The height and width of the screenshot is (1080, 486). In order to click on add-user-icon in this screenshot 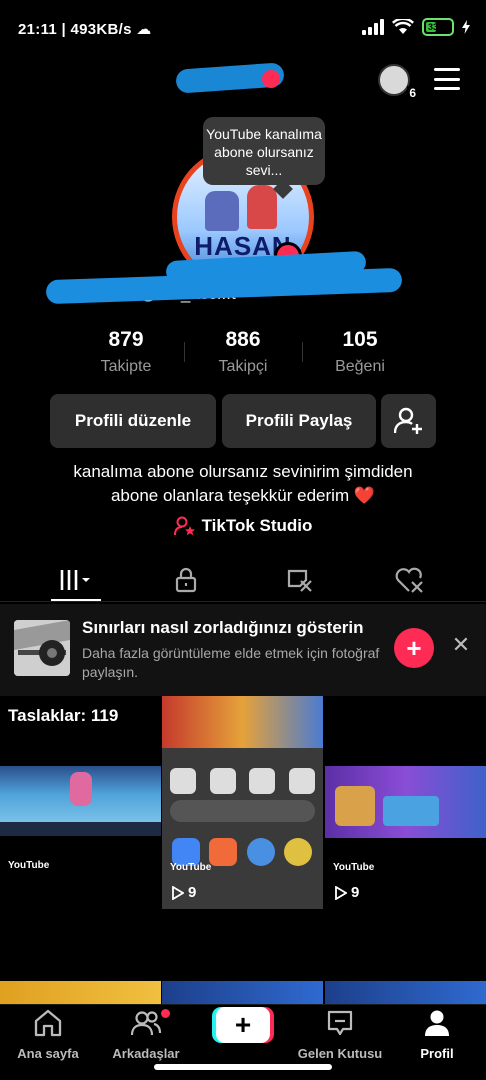, I will do `click(407, 420)`.